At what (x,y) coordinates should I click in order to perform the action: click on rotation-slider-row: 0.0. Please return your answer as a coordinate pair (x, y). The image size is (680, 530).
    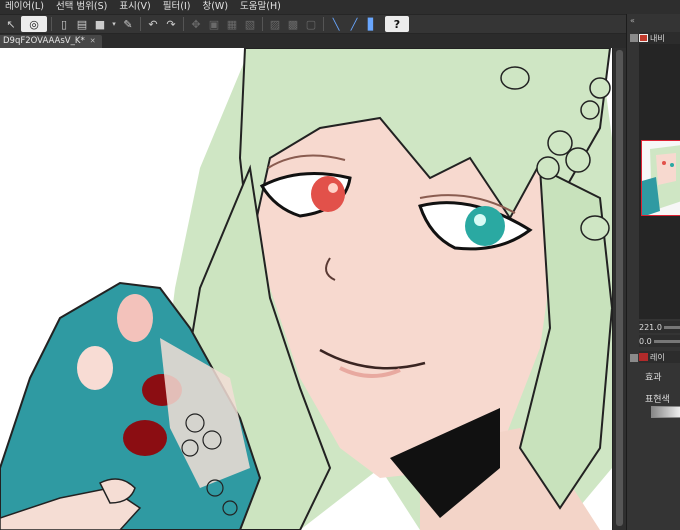
    Looking at the image, I should click on (659, 341).